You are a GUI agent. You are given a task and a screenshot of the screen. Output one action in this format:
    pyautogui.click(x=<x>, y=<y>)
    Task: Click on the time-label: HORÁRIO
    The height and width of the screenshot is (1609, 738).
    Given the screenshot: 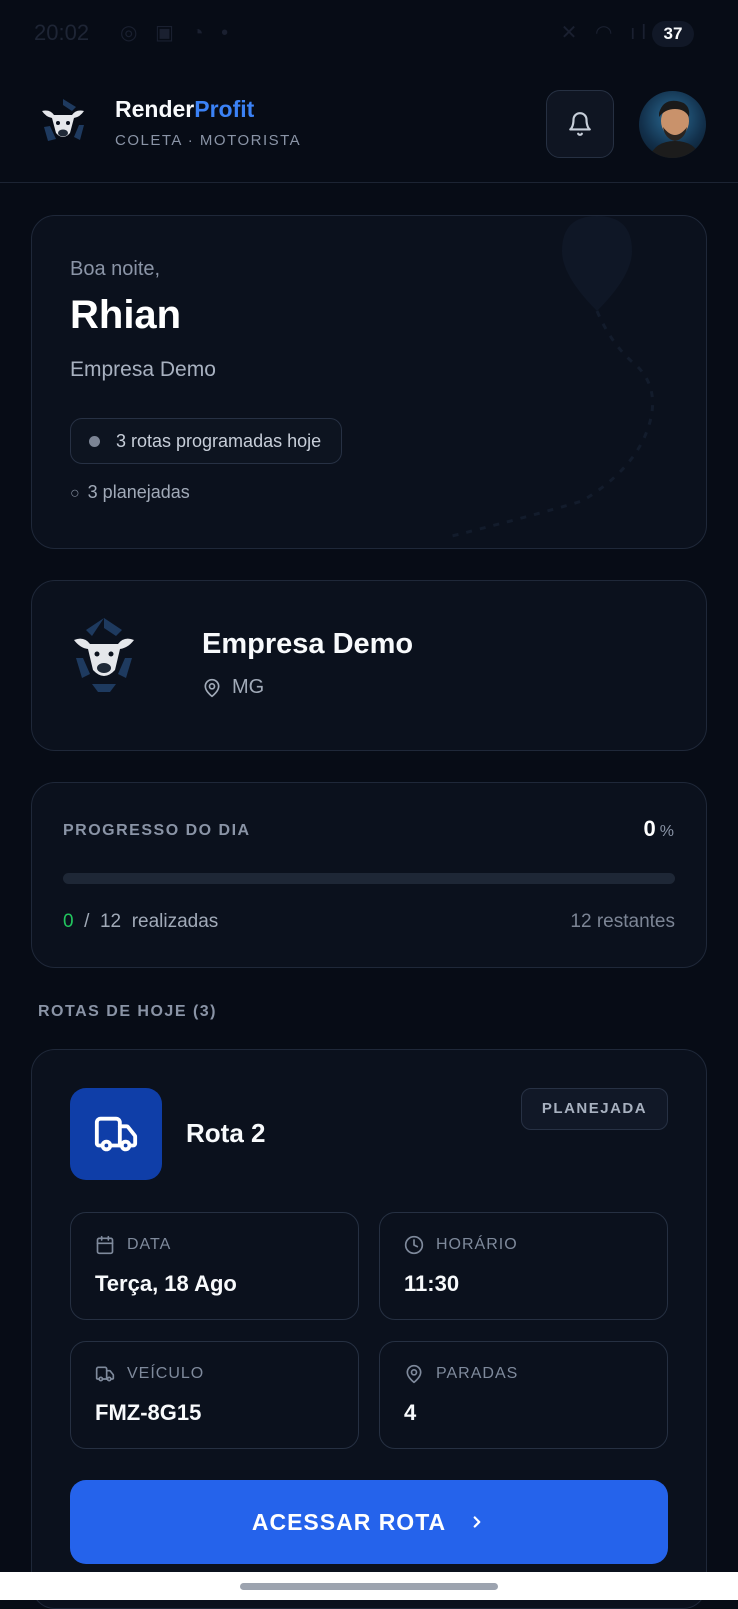 What is the action you would take?
    pyautogui.click(x=461, y=1245)
    